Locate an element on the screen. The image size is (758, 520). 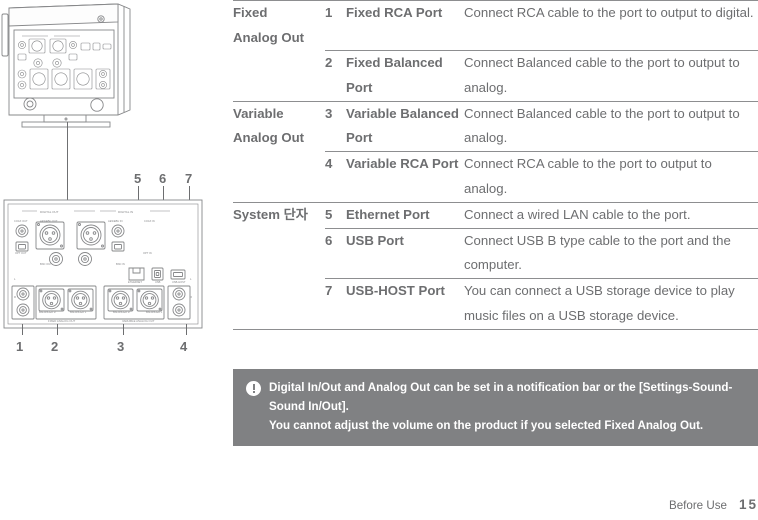
row-number: 5 is located at coordinates (335, 215).